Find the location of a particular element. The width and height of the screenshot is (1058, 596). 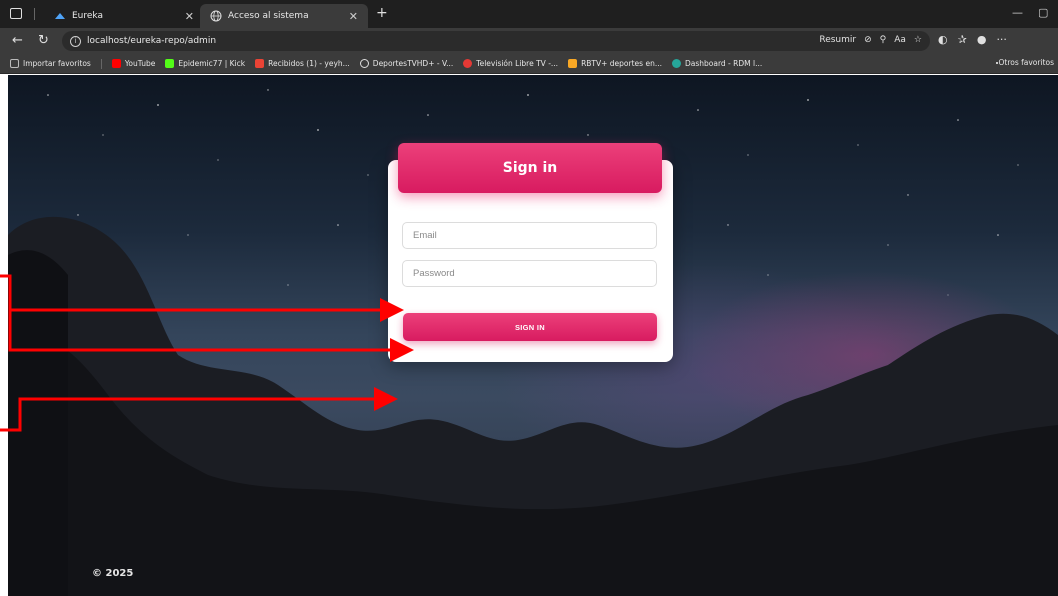

tab-label: Acceso al sistema is located at coordinates (268, 16).